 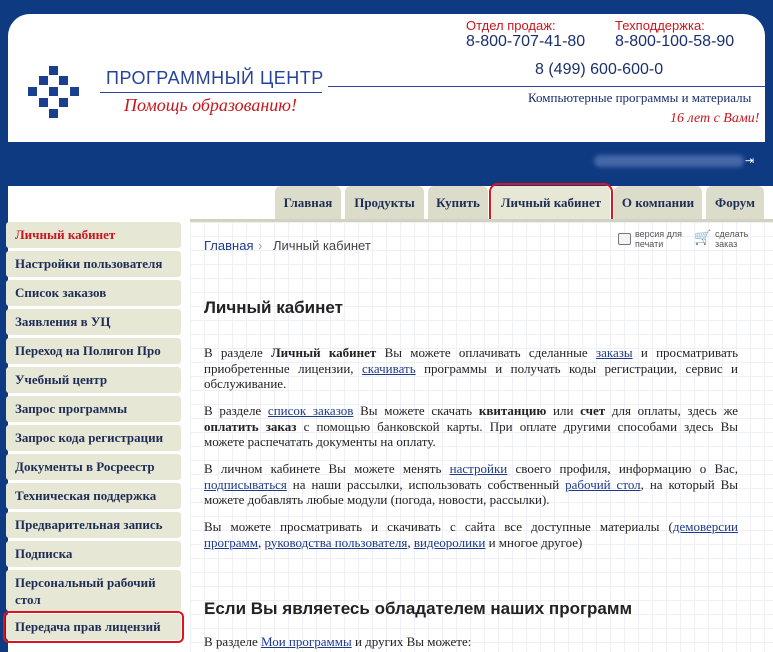 I want to click on sidebar-item-user-settings: Настройки пользователя, so click(x=93, y=264).